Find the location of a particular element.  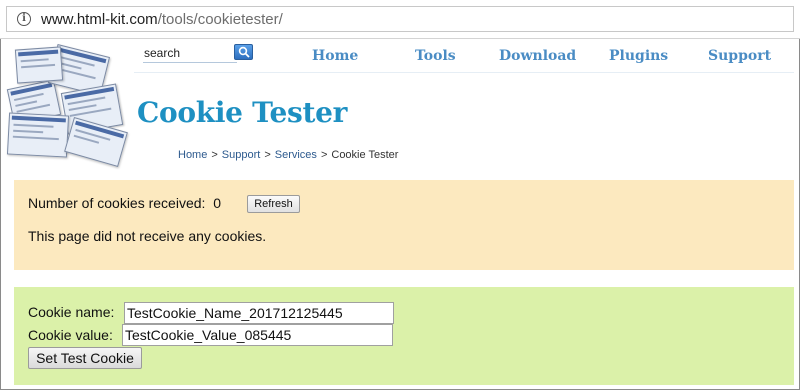

nav-support: Support is located at coordinates (739, 56).